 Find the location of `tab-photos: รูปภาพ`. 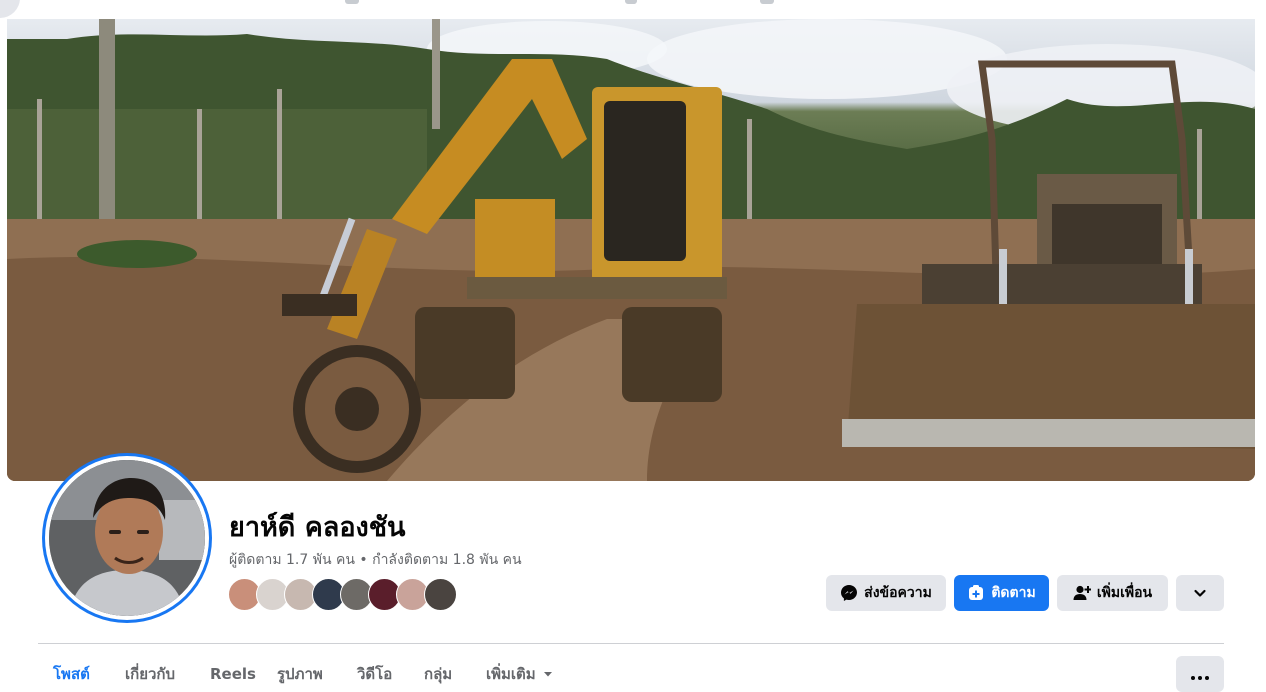

tab-photos: รูปภาพ is located at coordinates (300, 674).